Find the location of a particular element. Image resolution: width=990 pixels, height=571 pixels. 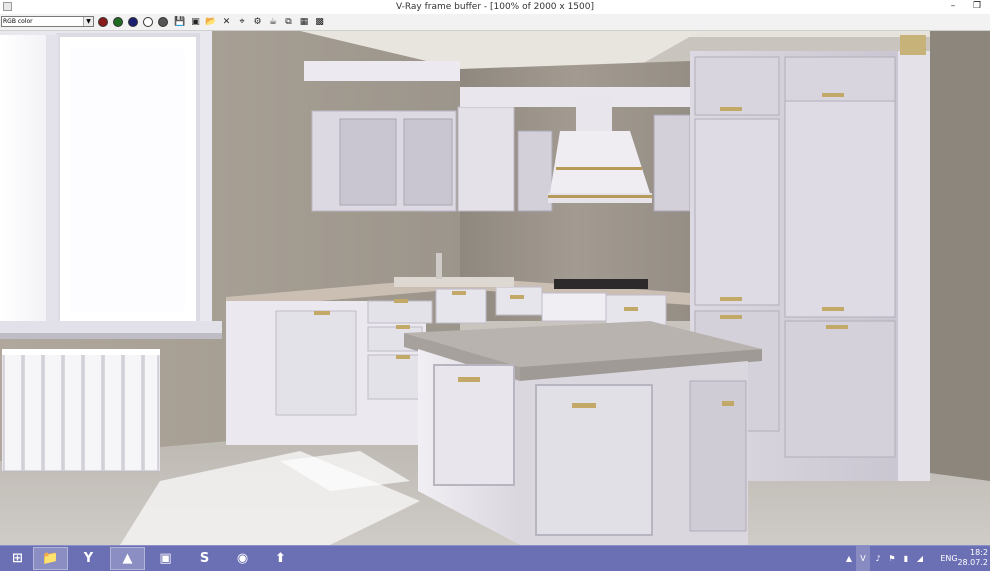

monochrome-button is located at coordinates (163, 22).